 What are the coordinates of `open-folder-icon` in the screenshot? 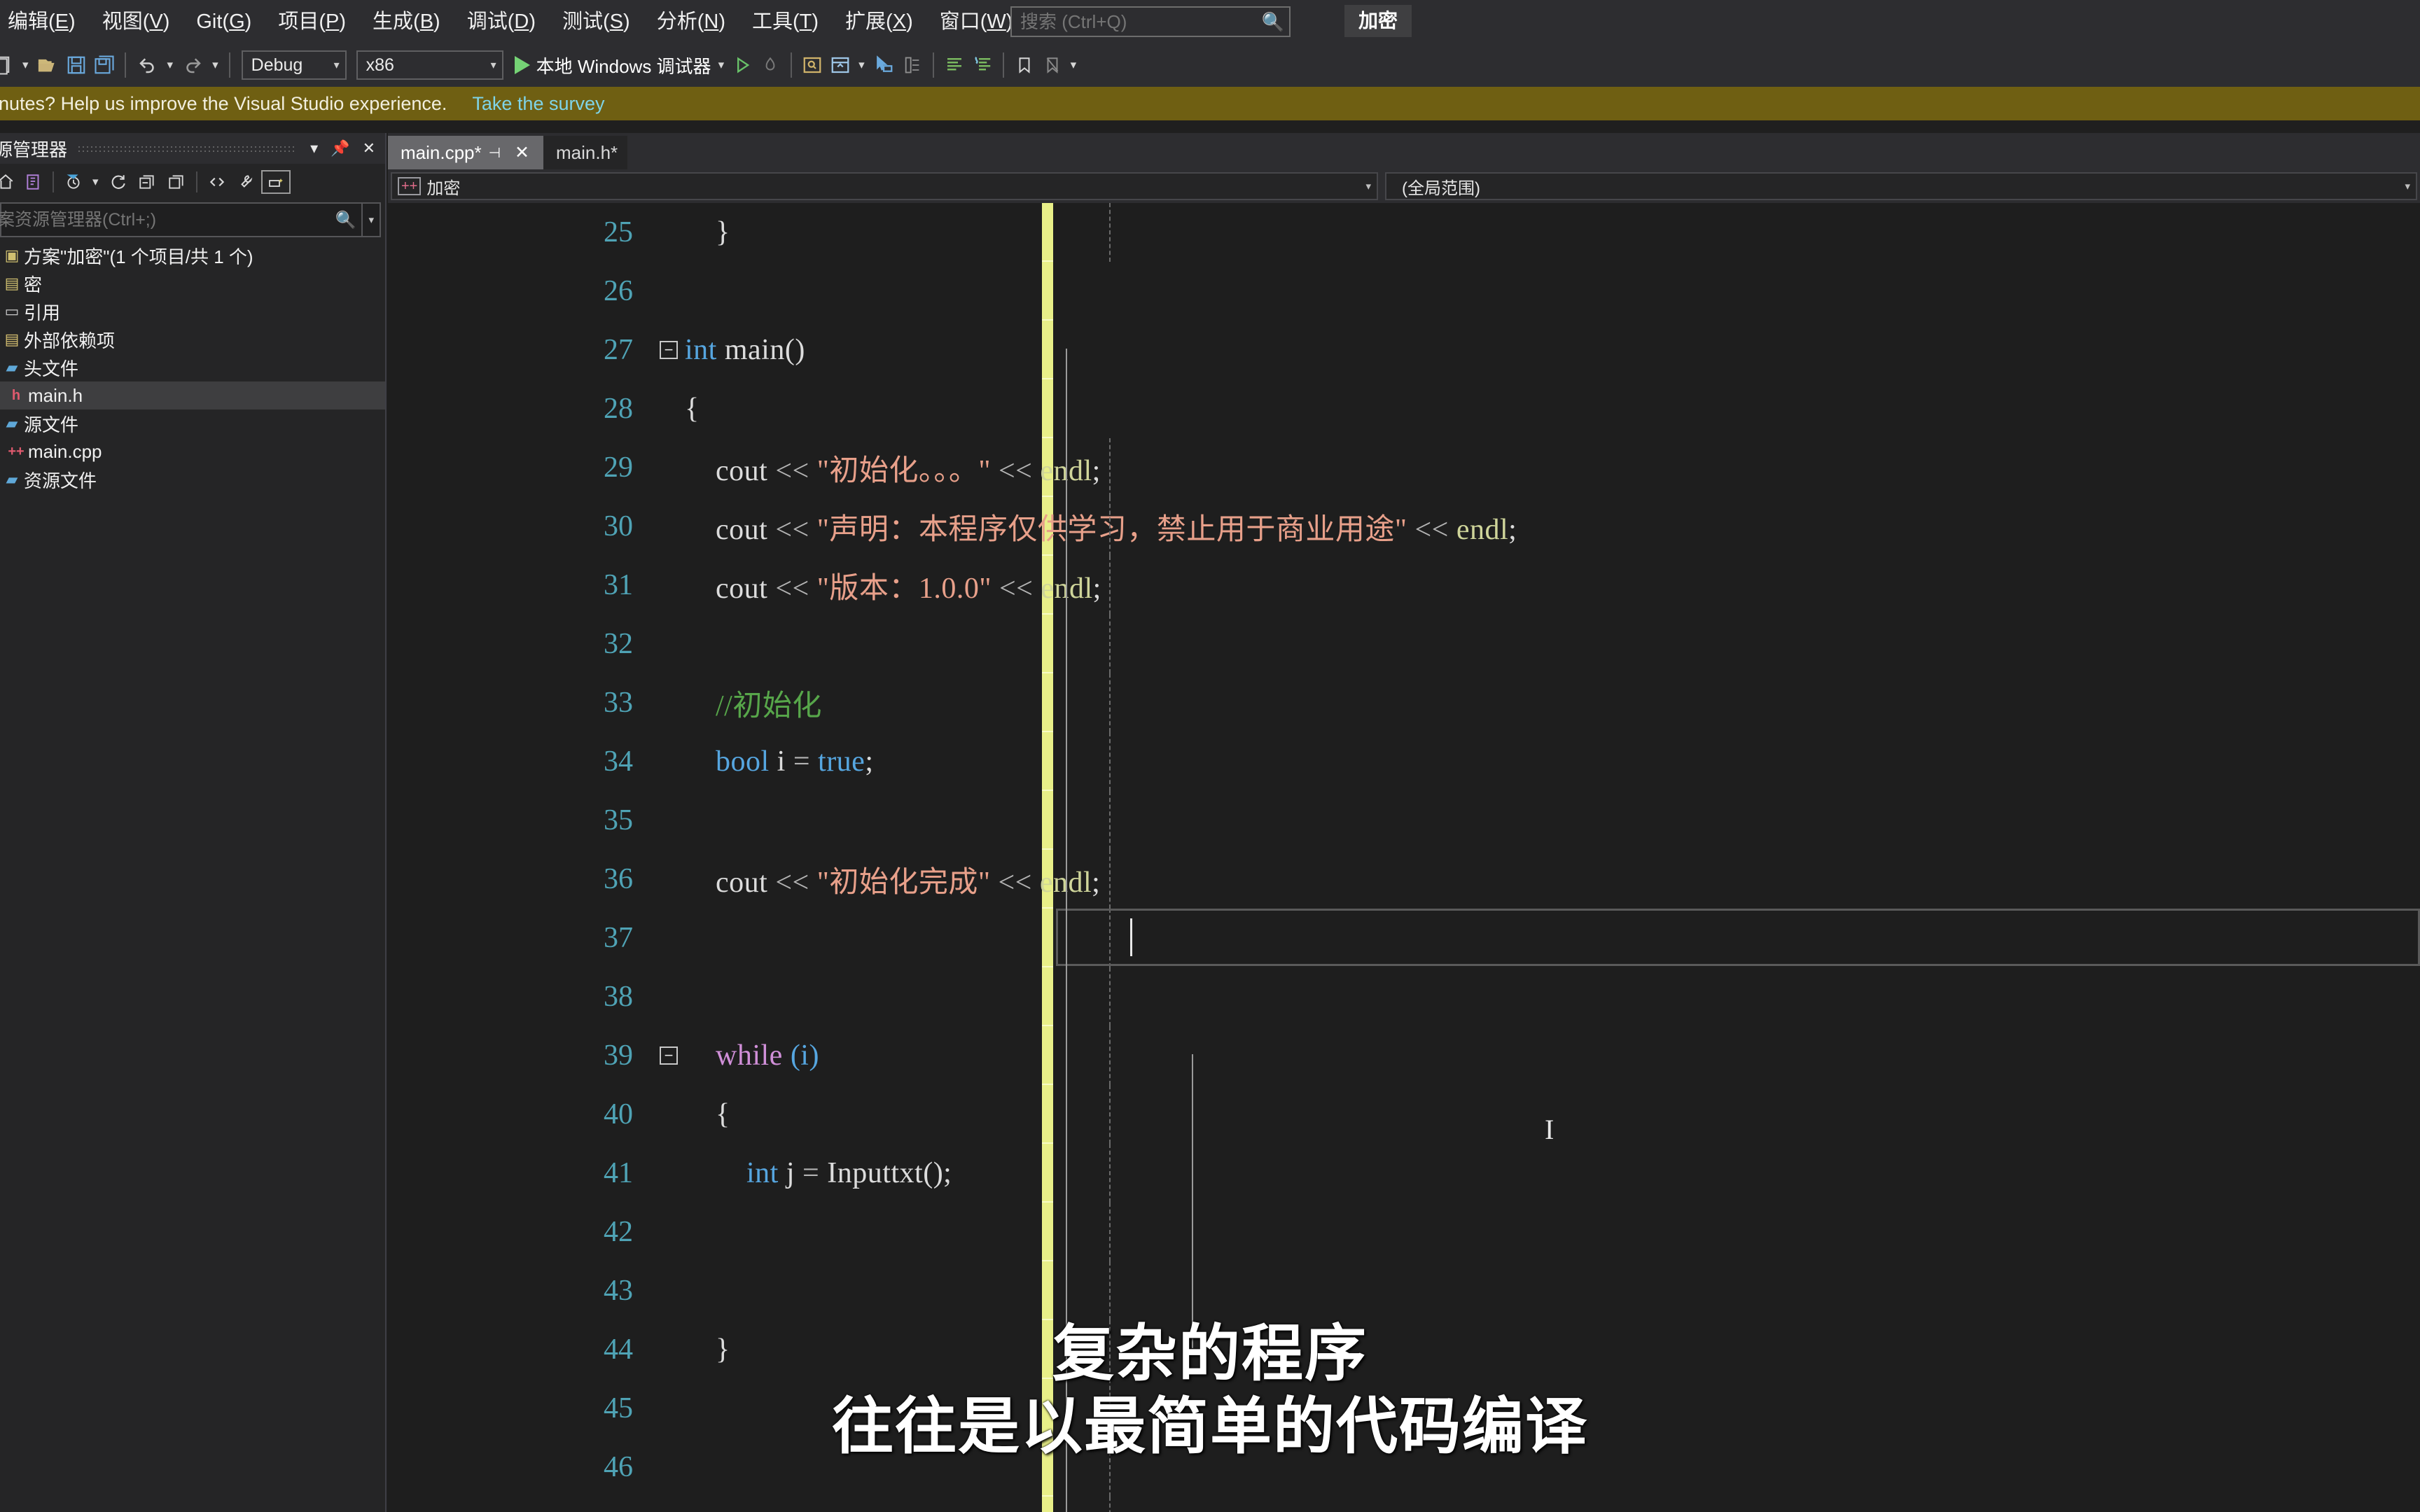 It's located at (47, 65).